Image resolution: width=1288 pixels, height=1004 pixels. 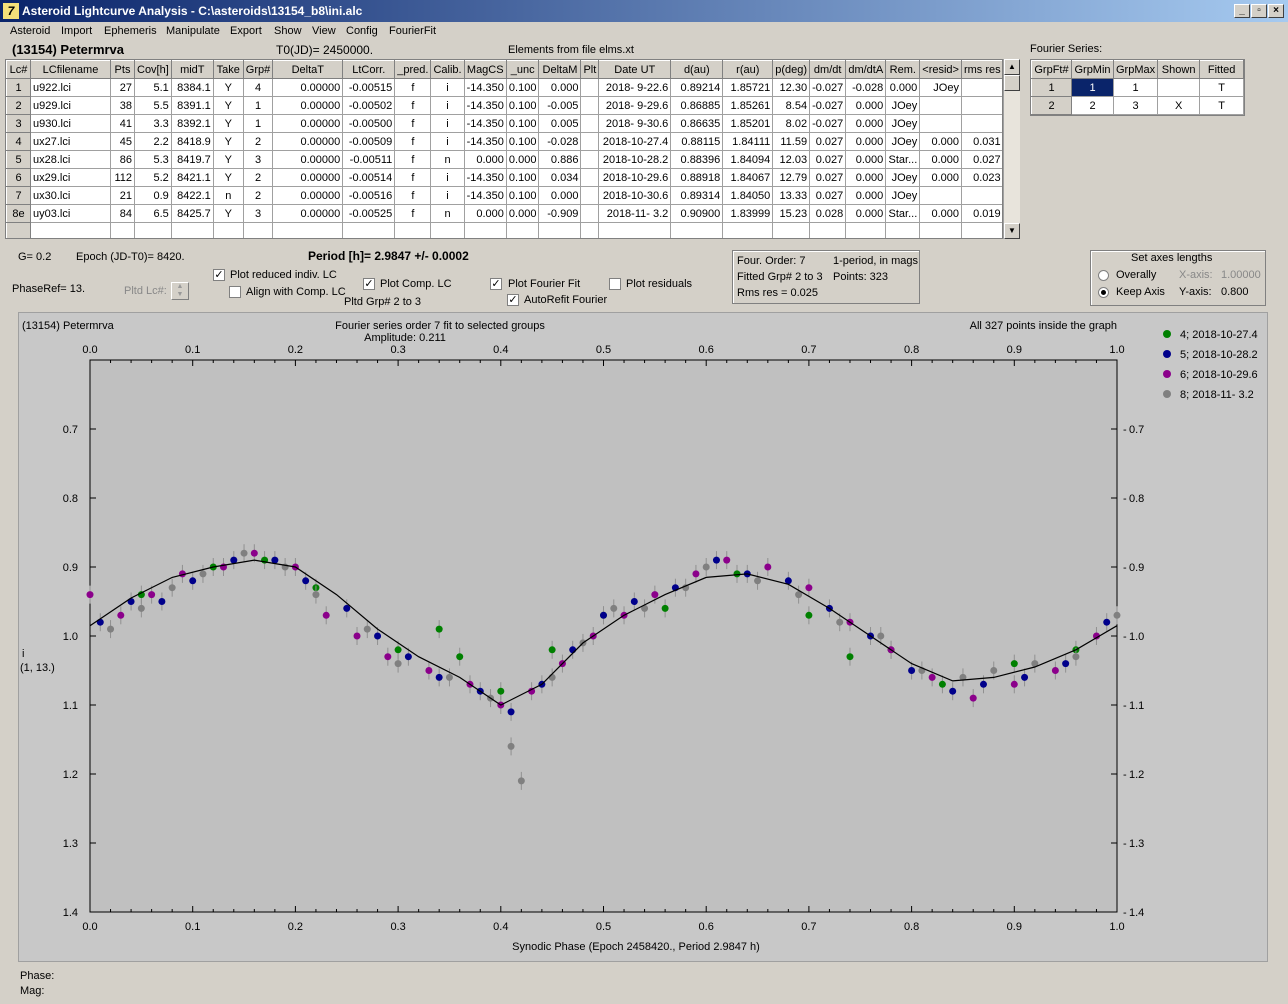 I want to click on x-tick-label: 0.2, so click(x=295, y=927).